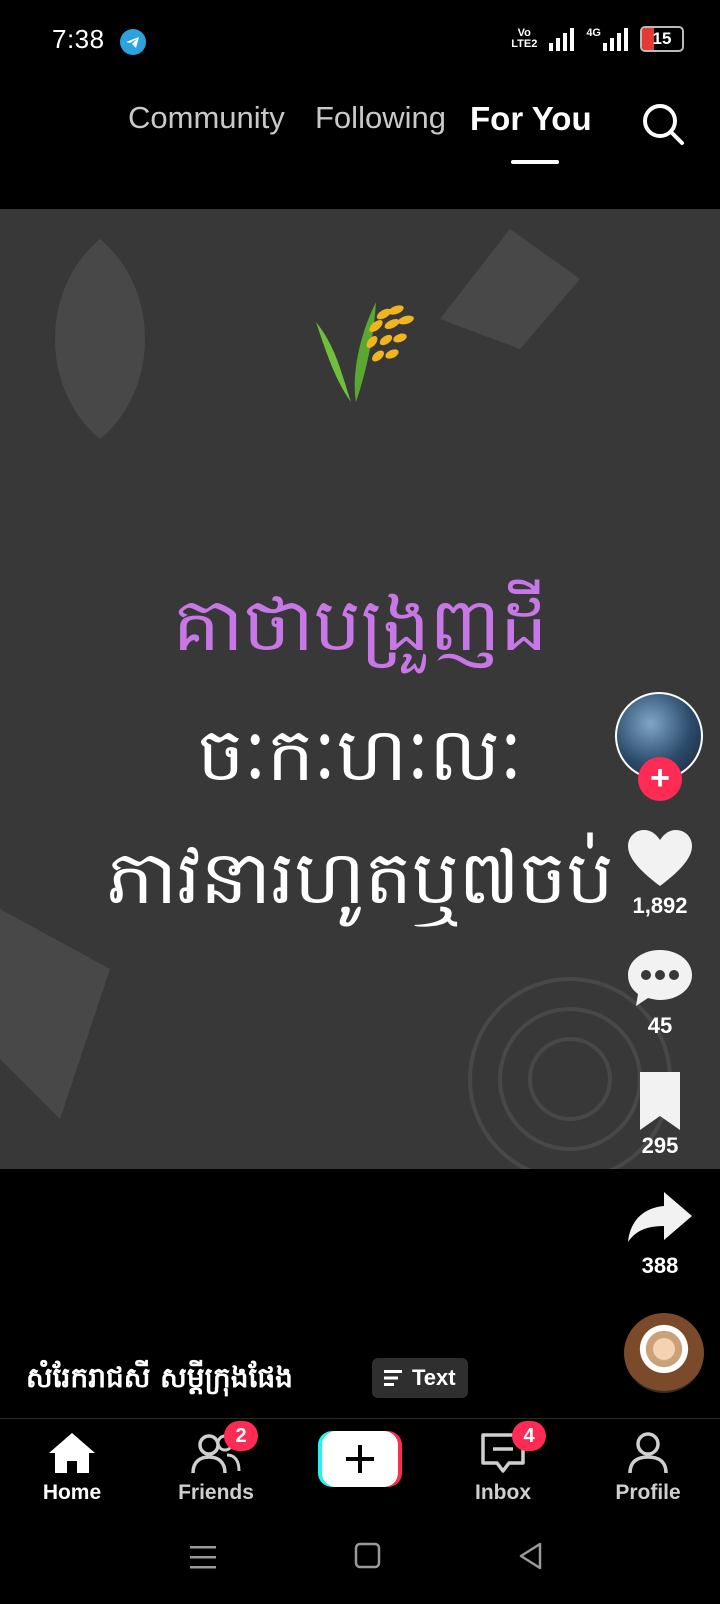 The width and height of the screenshot is (720, 1604). Describe the element at coordinates (204, 1557) in the screenshot. I see `recents-menu-icon` at that location.